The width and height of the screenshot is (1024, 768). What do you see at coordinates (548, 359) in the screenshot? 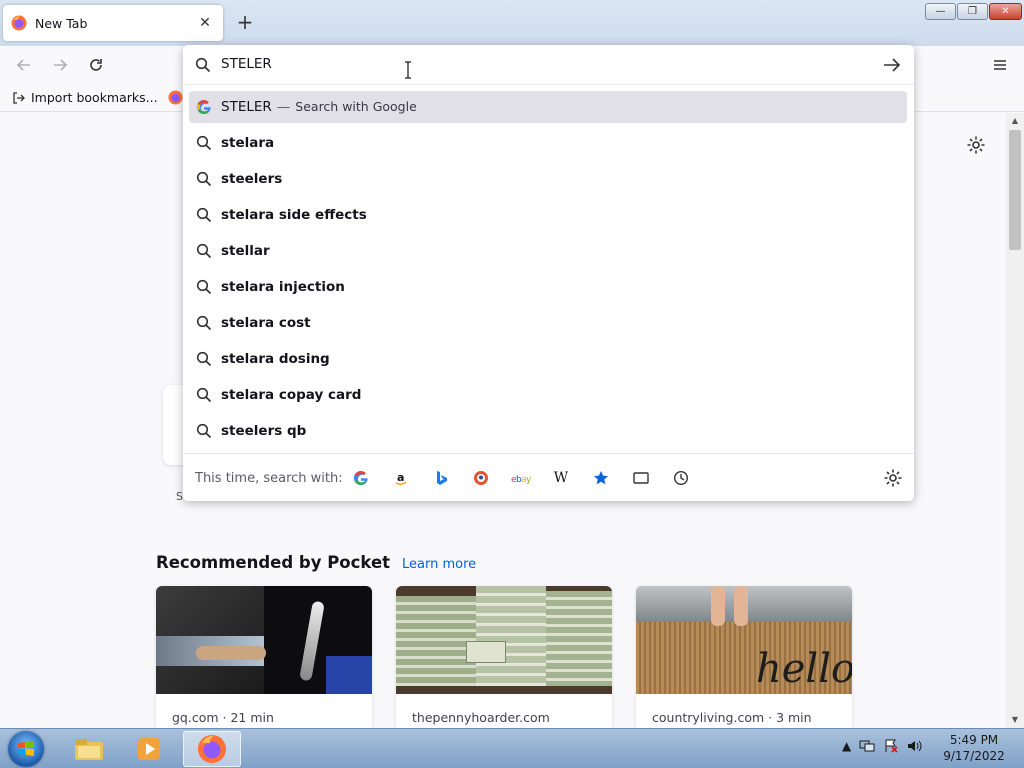
I see `suggestion-item: stelara dosing` at bounding box center [548, 359].